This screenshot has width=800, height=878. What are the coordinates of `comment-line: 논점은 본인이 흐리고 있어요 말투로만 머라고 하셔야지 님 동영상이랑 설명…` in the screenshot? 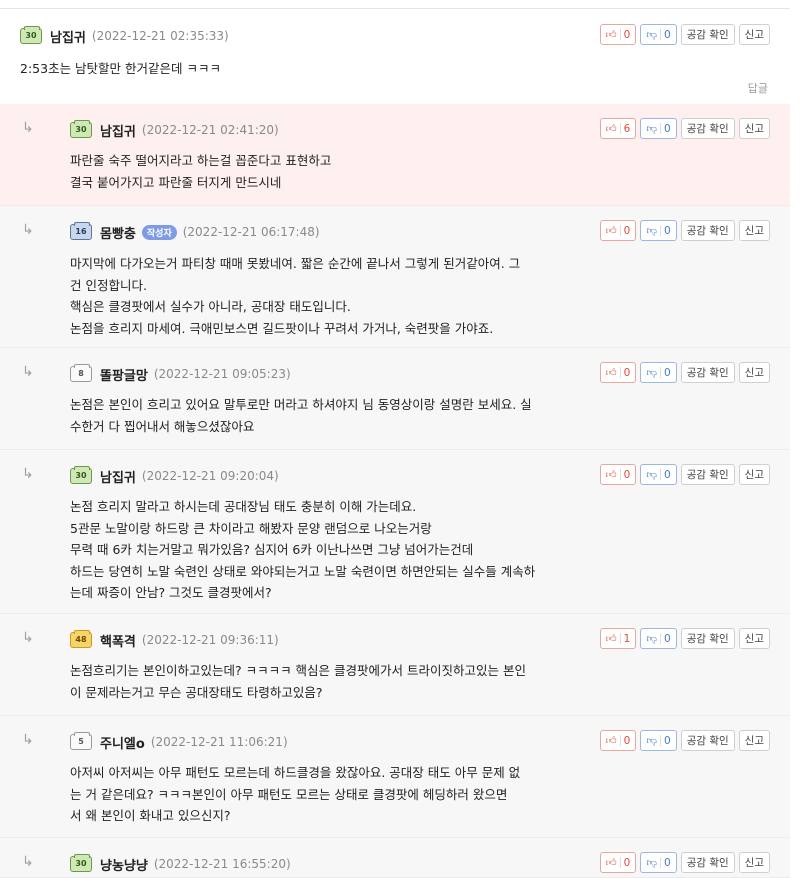 It's located at (301, 404).